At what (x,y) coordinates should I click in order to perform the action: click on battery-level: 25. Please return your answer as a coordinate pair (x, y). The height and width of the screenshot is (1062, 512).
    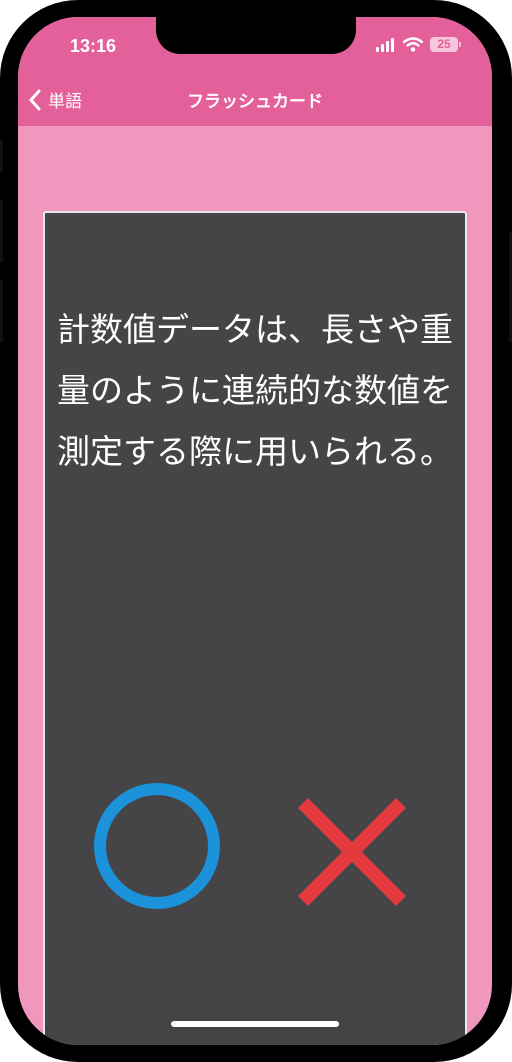
    Looking at the image, I should click on (444, 44).